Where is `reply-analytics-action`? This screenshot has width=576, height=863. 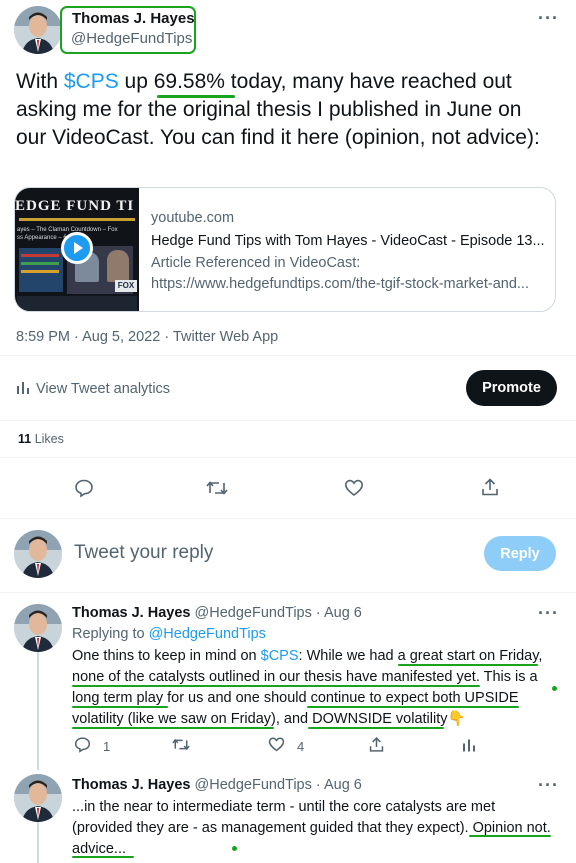
reply-analytics-action is located at coordinates (469, 746).